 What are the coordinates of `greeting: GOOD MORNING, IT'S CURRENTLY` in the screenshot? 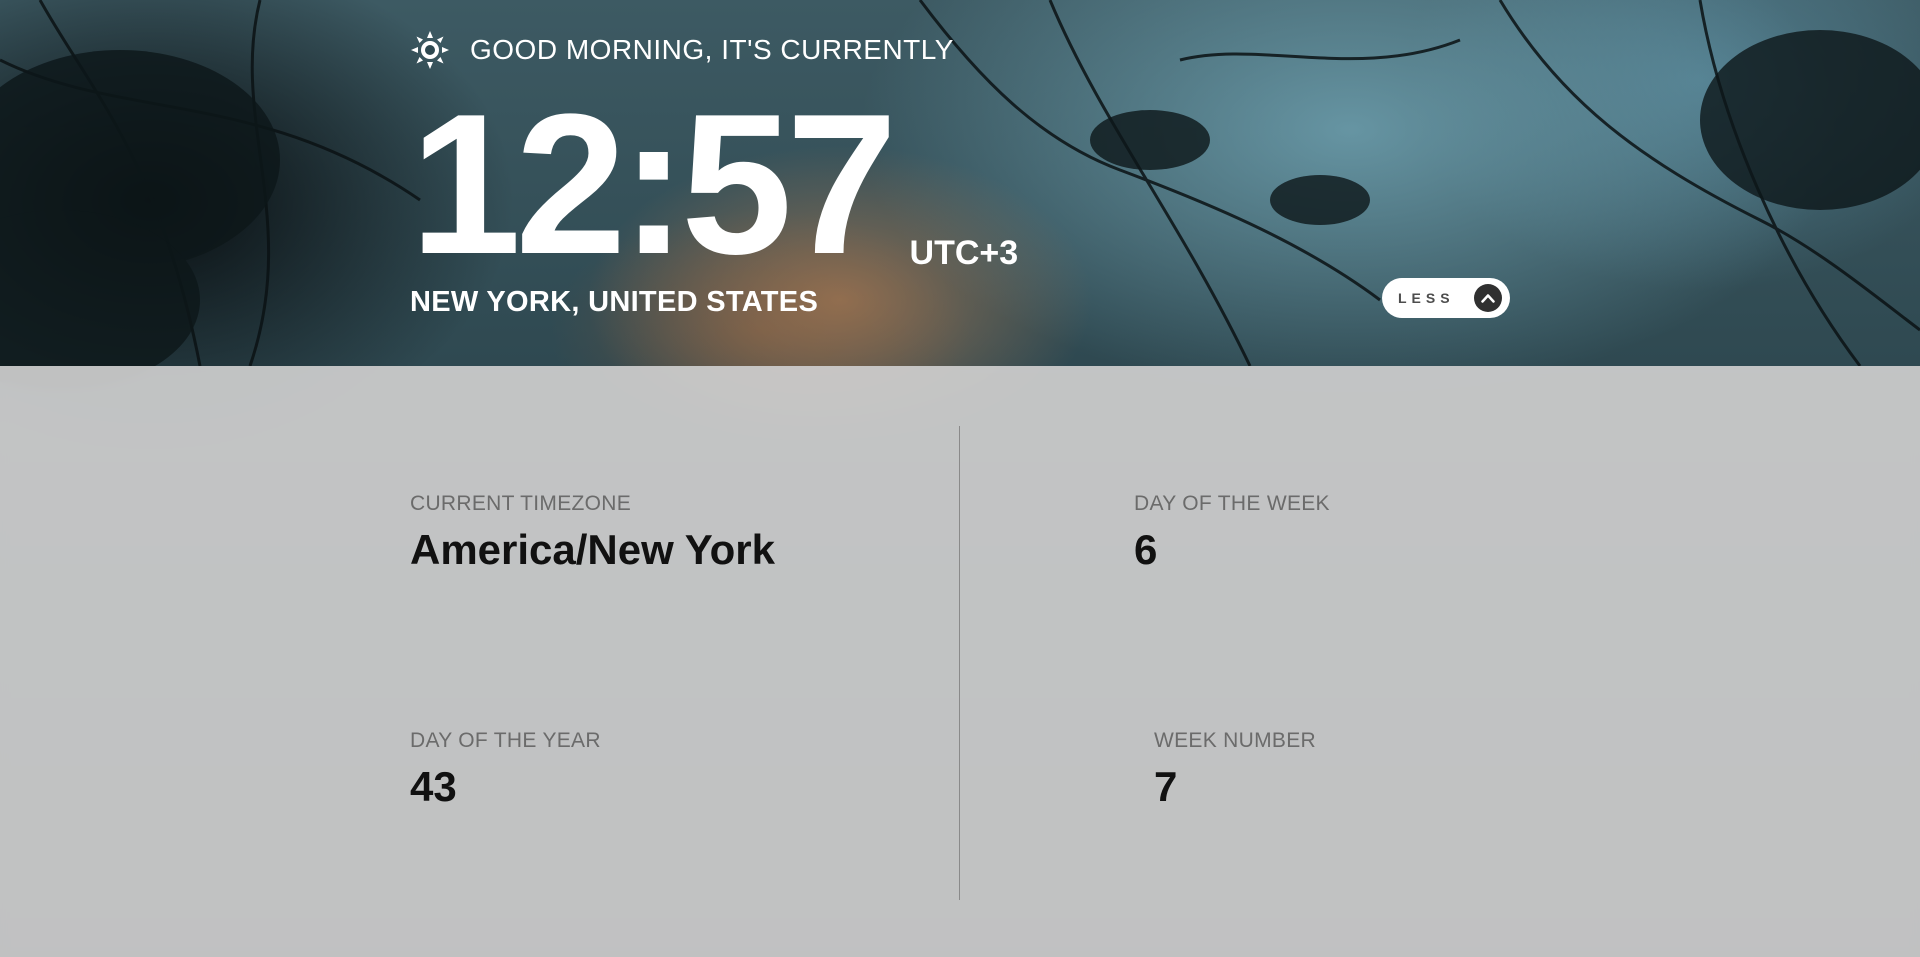 It's located at (682, 50).